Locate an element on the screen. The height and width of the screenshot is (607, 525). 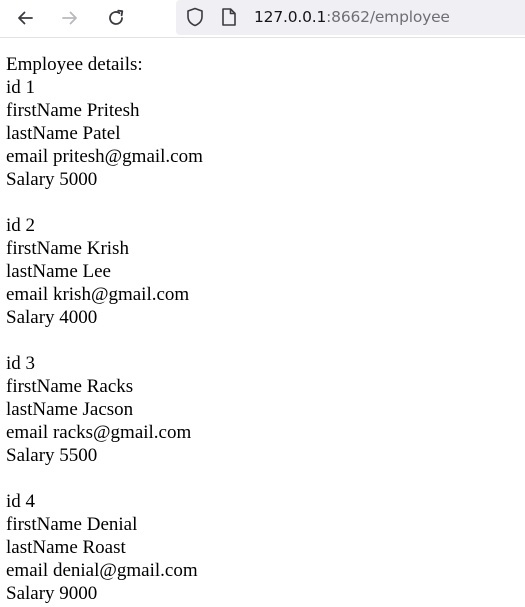
arrow-left-icon is located at coordinates (25, 18).